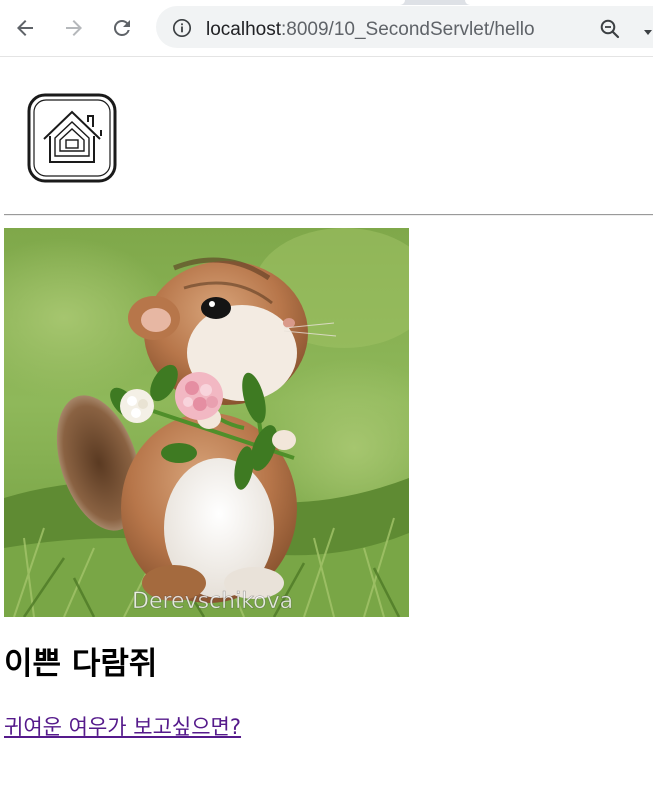 Image resolution: width=653 pixels, height=797 pixels. I want to click on info-icon, so click(182, 28).